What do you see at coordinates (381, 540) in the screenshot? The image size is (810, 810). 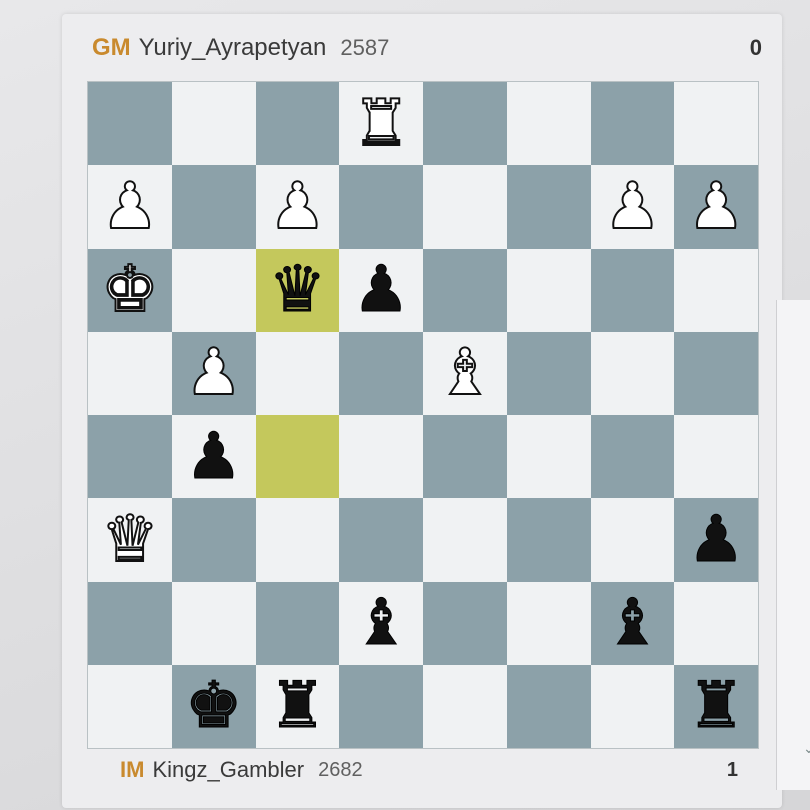 I see `square-d3` at bounding box center [381, 540].